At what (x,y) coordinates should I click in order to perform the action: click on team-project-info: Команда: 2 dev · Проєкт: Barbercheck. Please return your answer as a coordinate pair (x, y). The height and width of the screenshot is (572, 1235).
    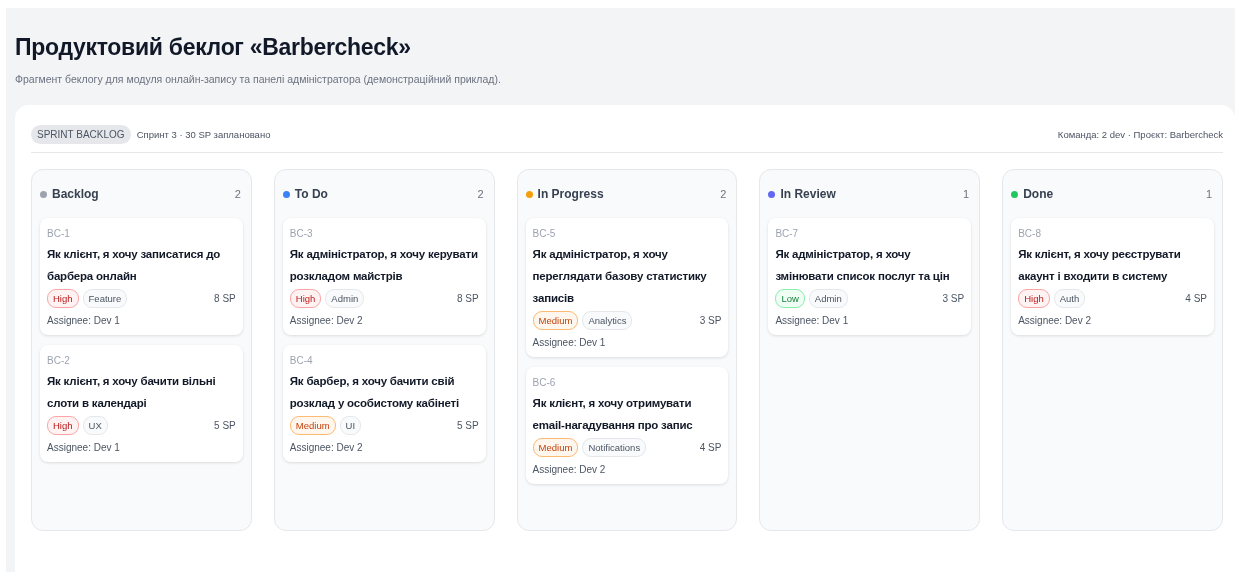
    Looking at the image, I should click on (1140, 134).